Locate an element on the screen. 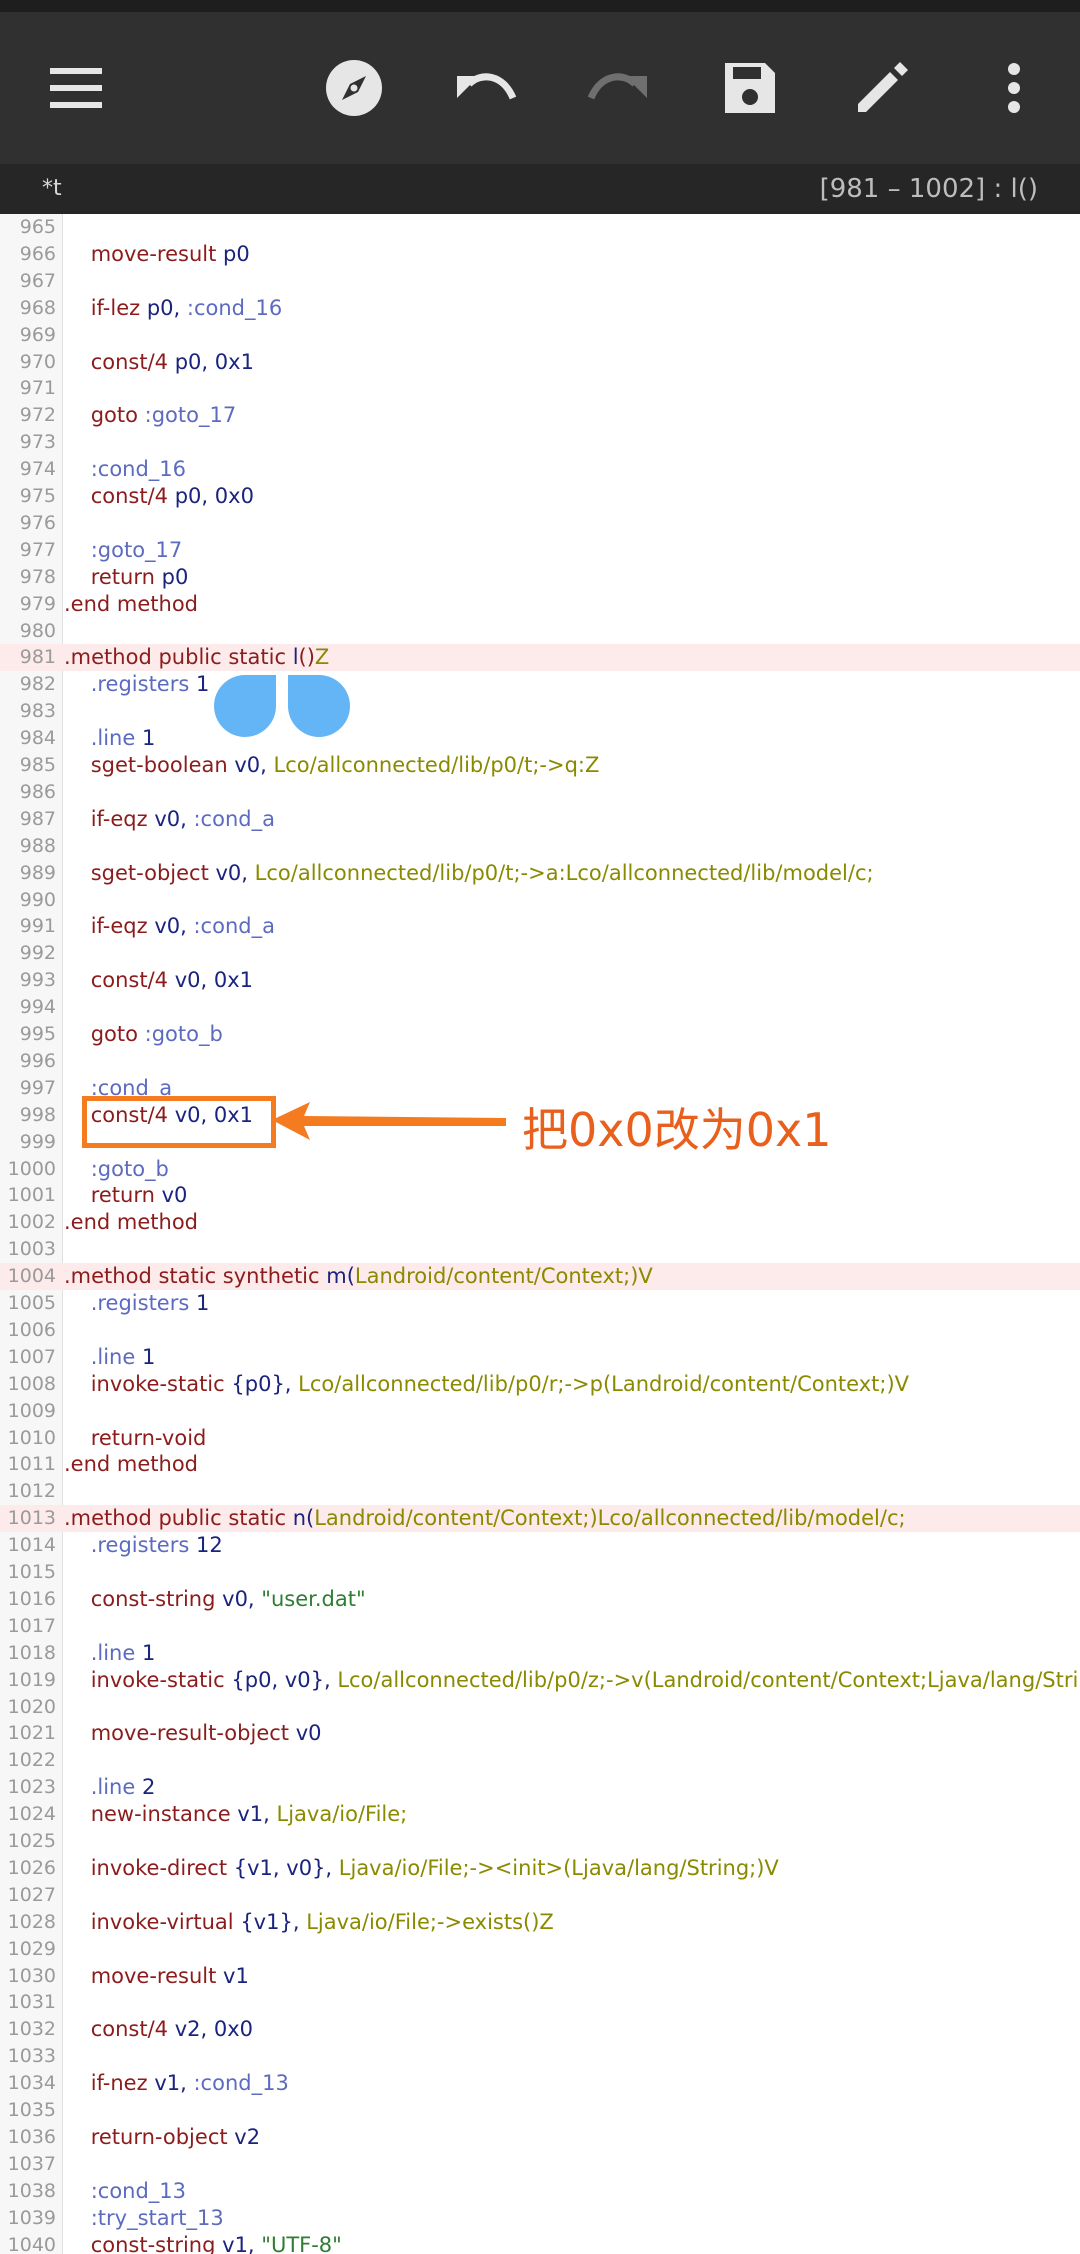 The height and width of the screenshot is (2254, 1080). selection-handle-start is located at coordinates (245, 706).